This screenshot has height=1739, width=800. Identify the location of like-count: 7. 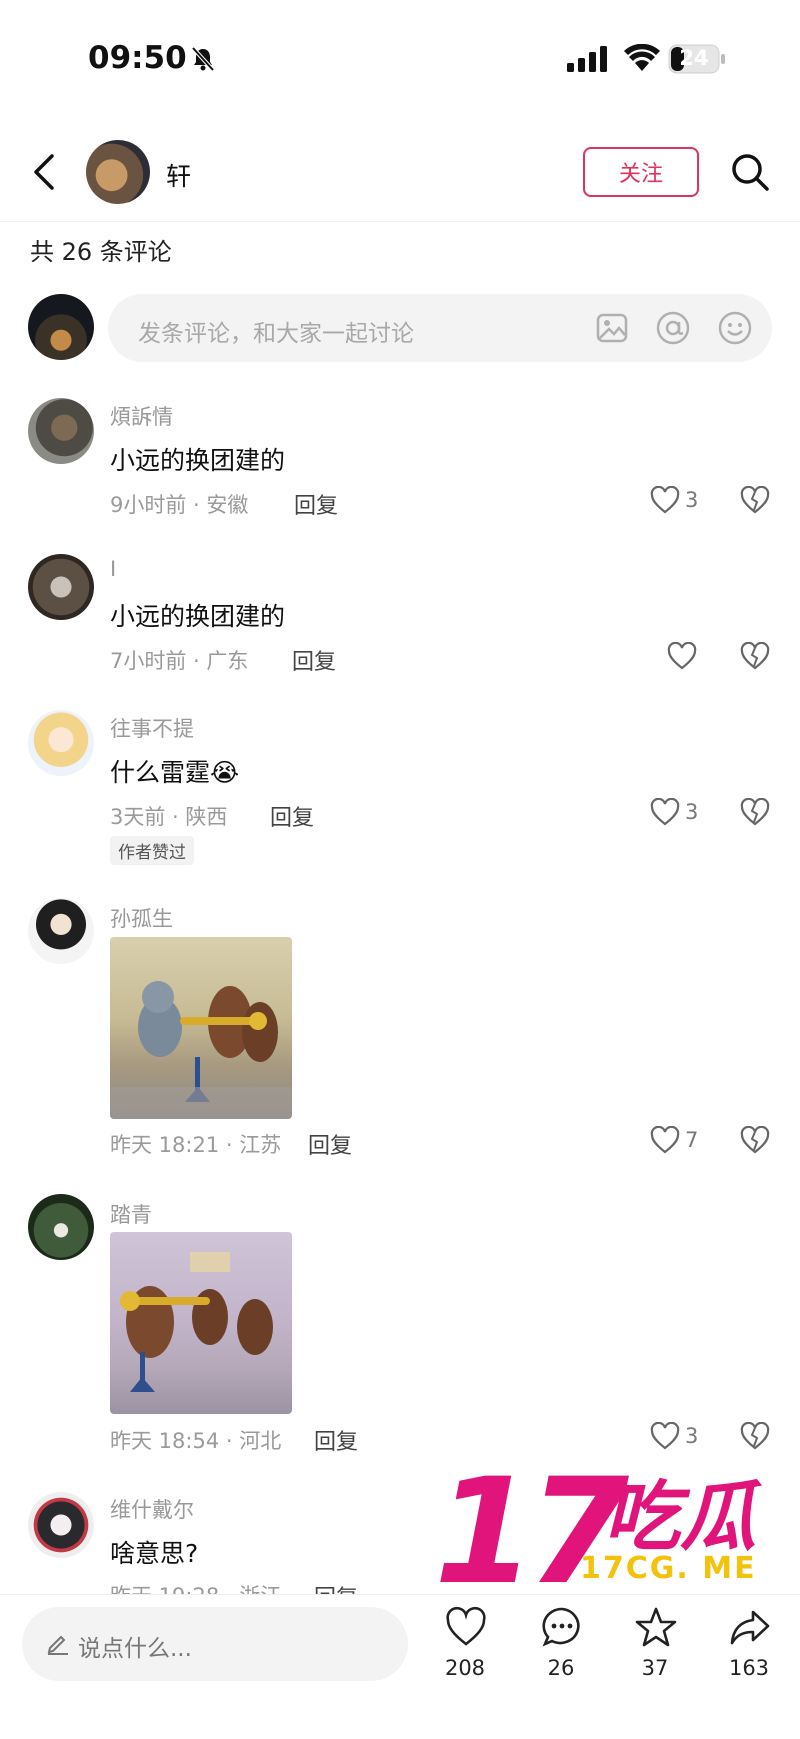
(692, 1140).